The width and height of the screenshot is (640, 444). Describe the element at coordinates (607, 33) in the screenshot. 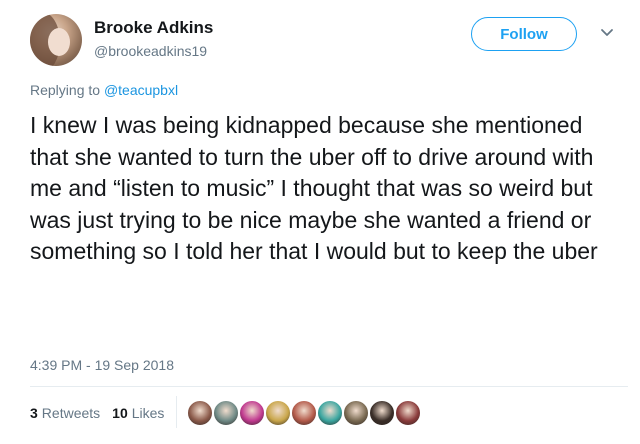

I see `chevron-down-icon` at that location.